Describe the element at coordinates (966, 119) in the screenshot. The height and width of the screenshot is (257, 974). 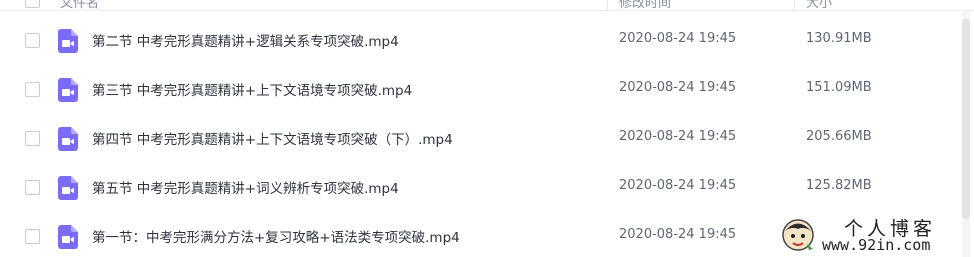
I see `scrollbar-thumb` at that location.